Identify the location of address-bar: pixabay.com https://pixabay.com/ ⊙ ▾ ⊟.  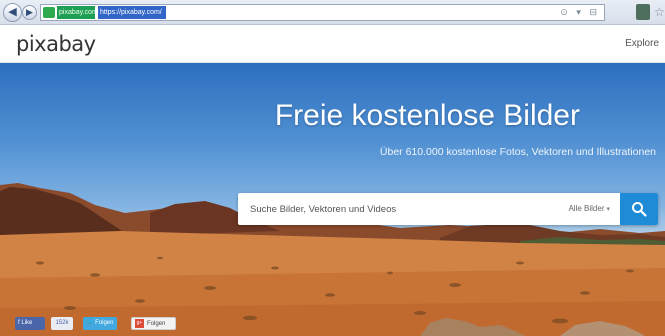
(322, 12).